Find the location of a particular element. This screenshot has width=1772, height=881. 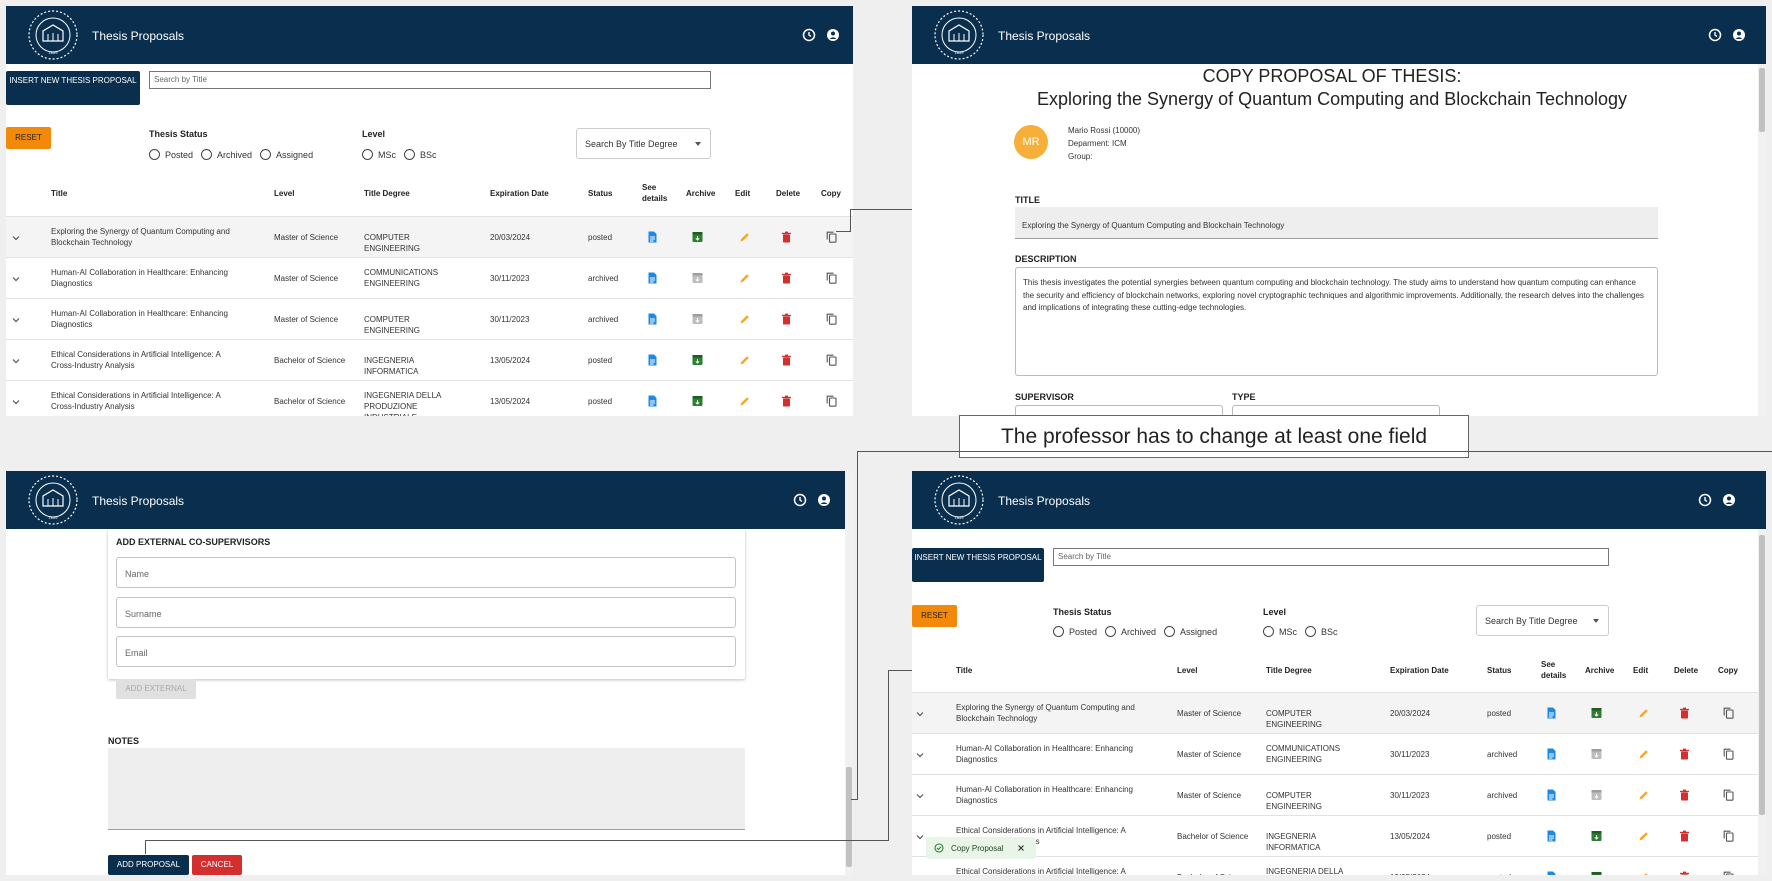

cancel-button: CANCEL is located at coordinates (217, 865).